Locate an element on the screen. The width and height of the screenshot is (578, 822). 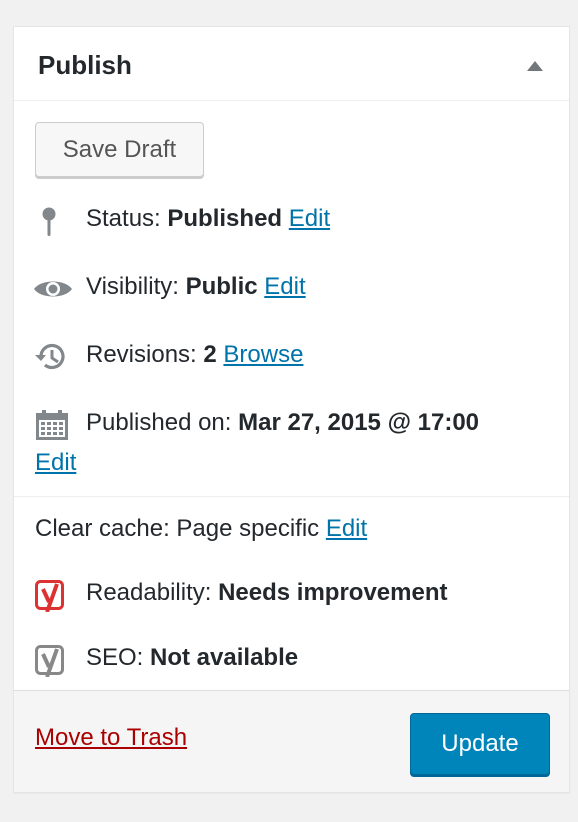
revisions-label: Revisions: is located at coordinates (141, 354).